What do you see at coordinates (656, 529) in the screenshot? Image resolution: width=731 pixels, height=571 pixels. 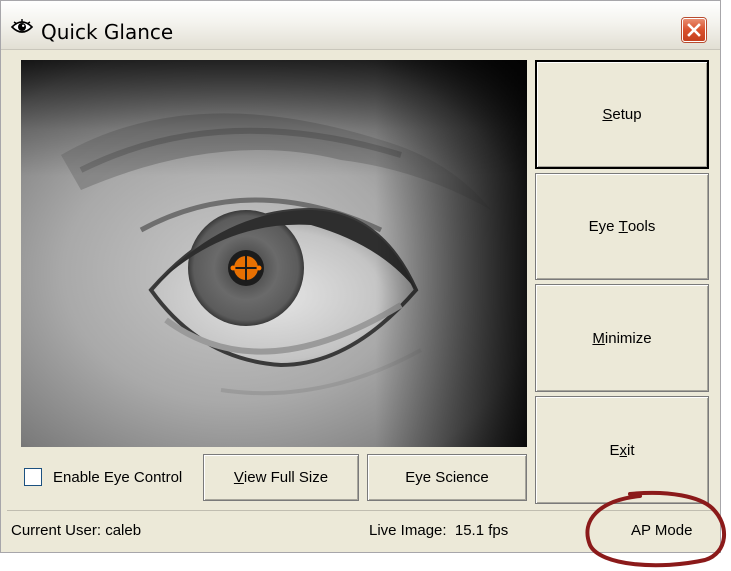 I see `annotation-ellipse` at bounding box center [656, 529].